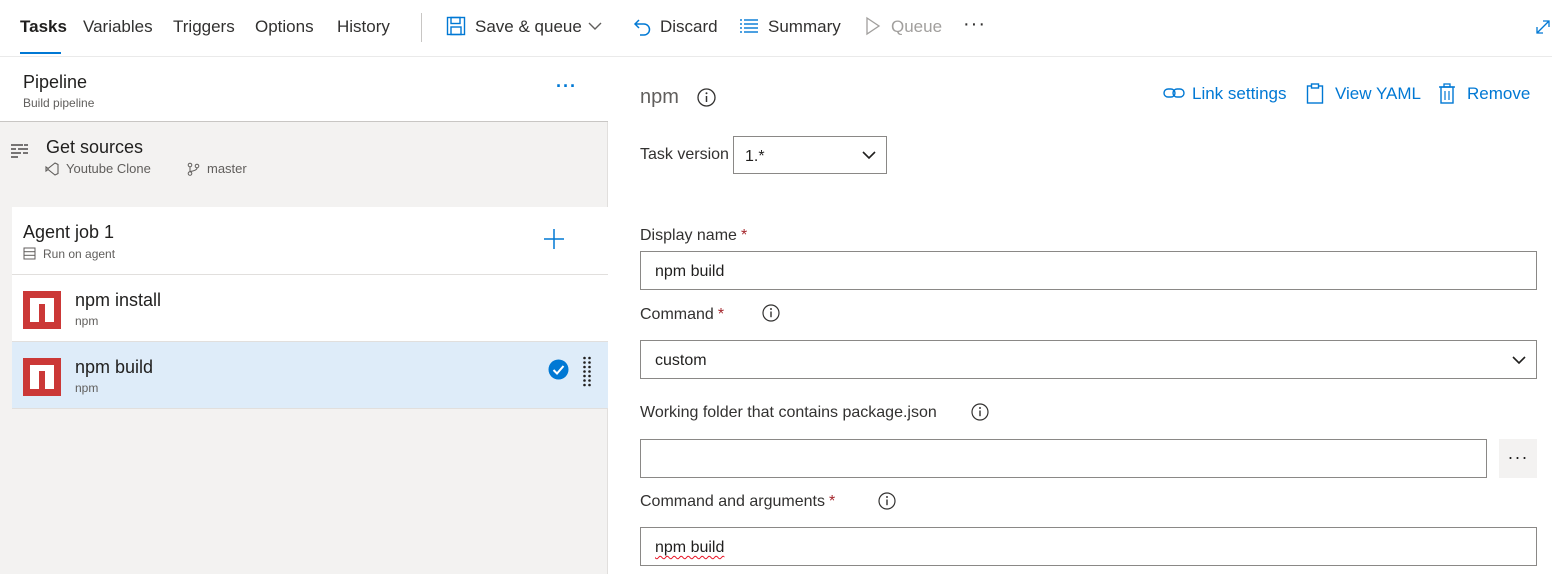 This screenshot has width=1552, height=574. Describe the element at coordinates (284, 27) in the screenshot. I see `tab-options: Options` at that location.